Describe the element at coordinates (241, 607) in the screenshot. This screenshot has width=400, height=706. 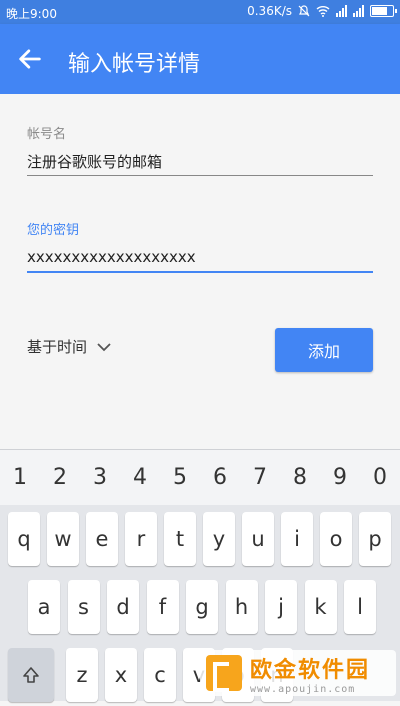
I see `key-h: h` at that location.